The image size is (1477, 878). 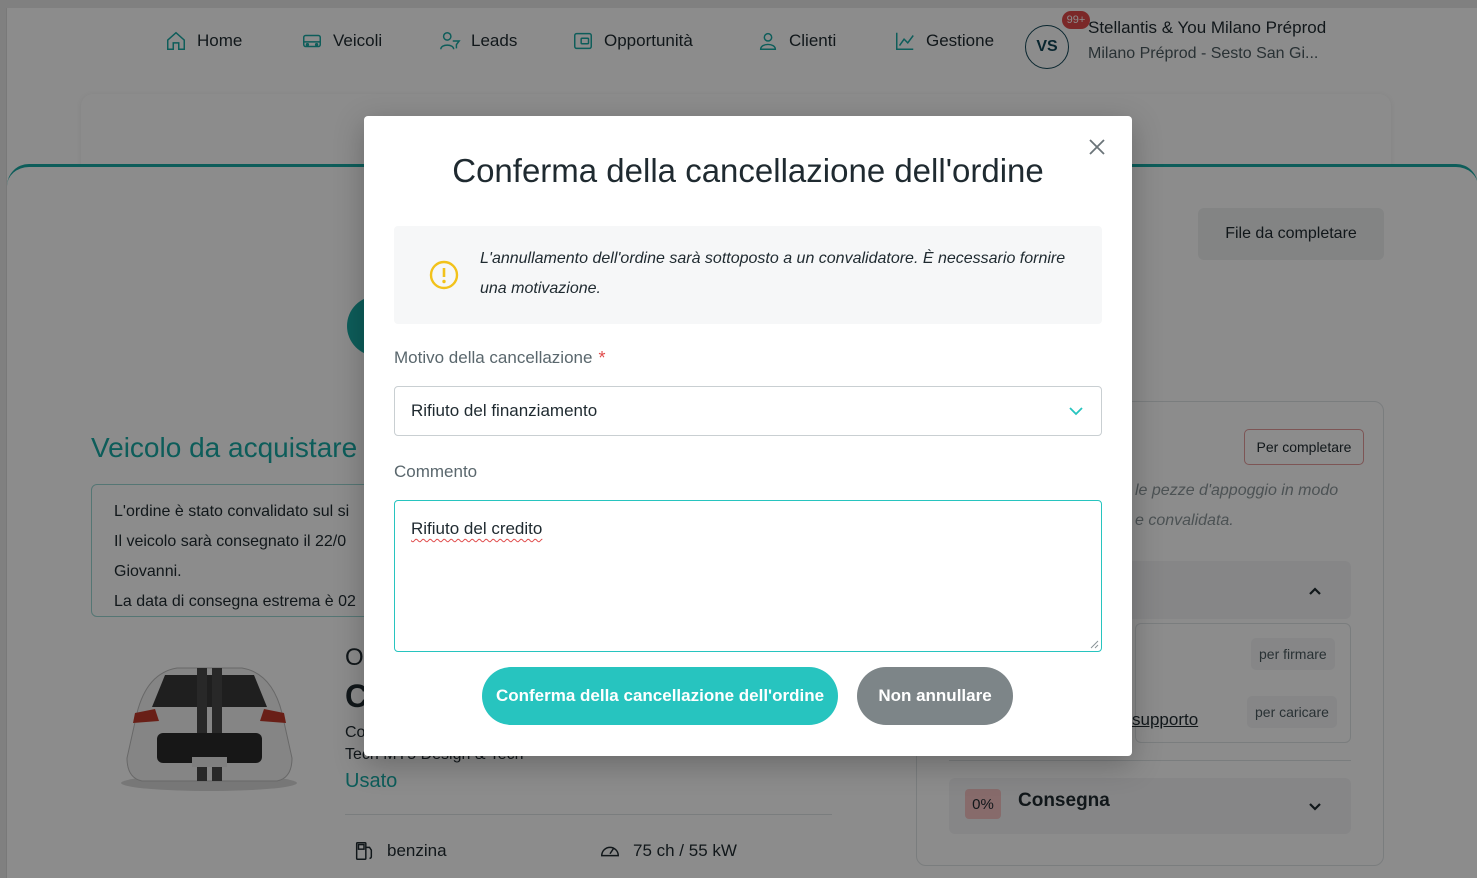 I want to click on reason-select: Rifiuto del finanziamento, so click(x=748, y=411).